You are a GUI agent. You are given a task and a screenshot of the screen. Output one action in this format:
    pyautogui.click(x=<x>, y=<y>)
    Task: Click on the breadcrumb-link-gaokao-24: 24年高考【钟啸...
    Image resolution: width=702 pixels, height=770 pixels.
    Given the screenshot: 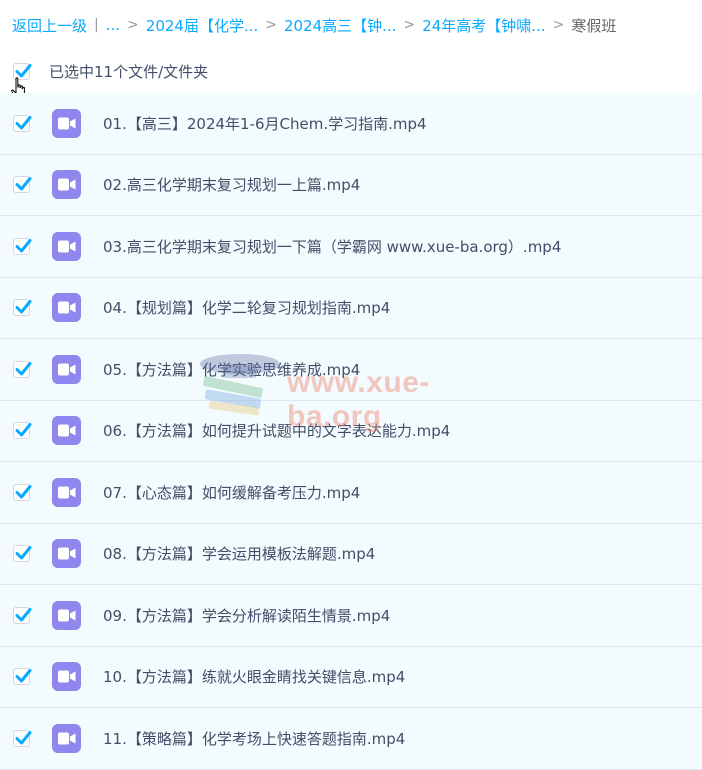 What is the action you would take?
    pyautogui.click(x=483, y=25)
    